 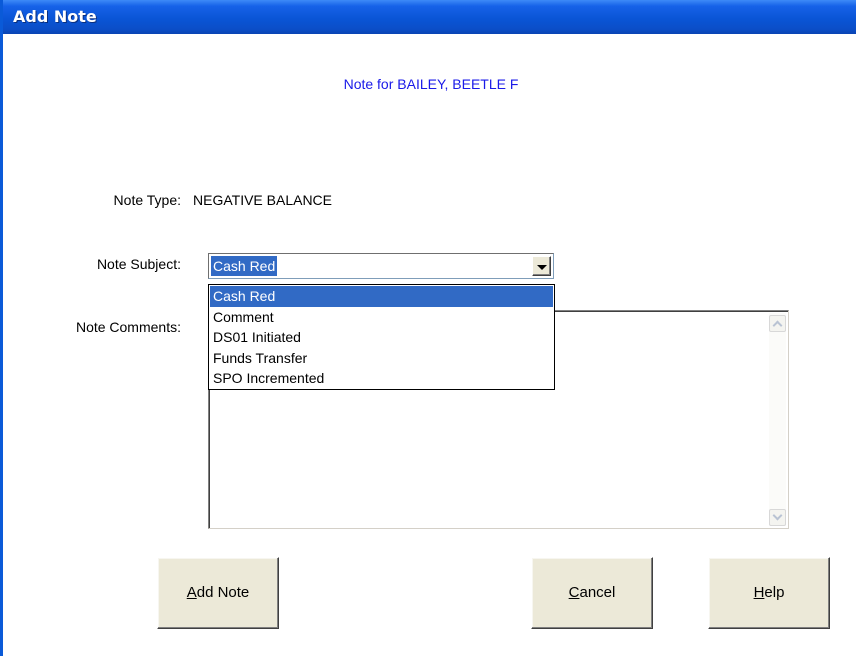 I want to click on dropdown-button, so click(x=541, y=266).